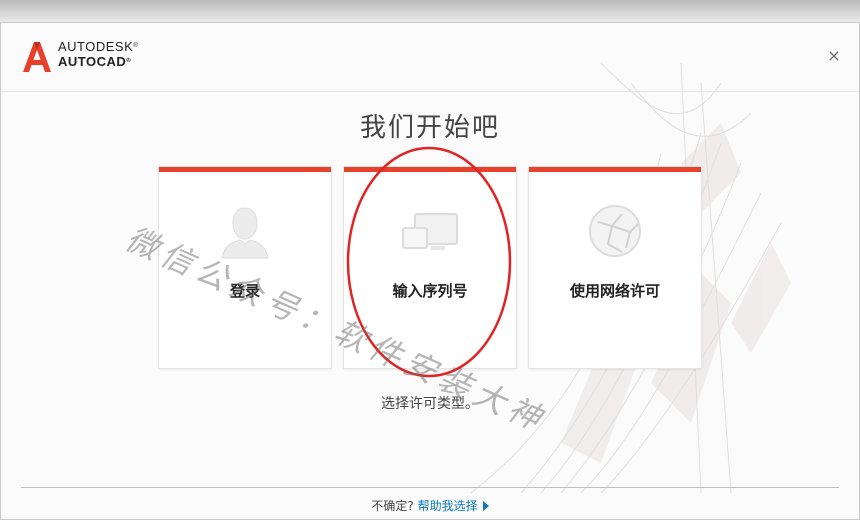  What do you see at coordinates (245, 233) in the screenshot?
I see `user-silhouette-icon` at bounding box center [245, 233].